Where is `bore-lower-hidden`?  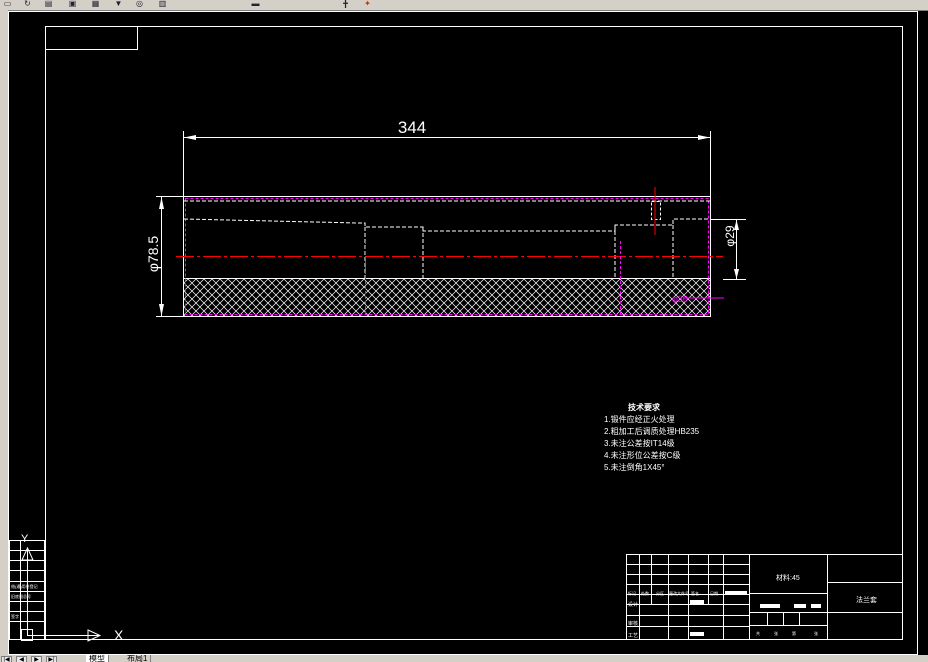
bore-lower-hidden is located at coordinates (519, 252).